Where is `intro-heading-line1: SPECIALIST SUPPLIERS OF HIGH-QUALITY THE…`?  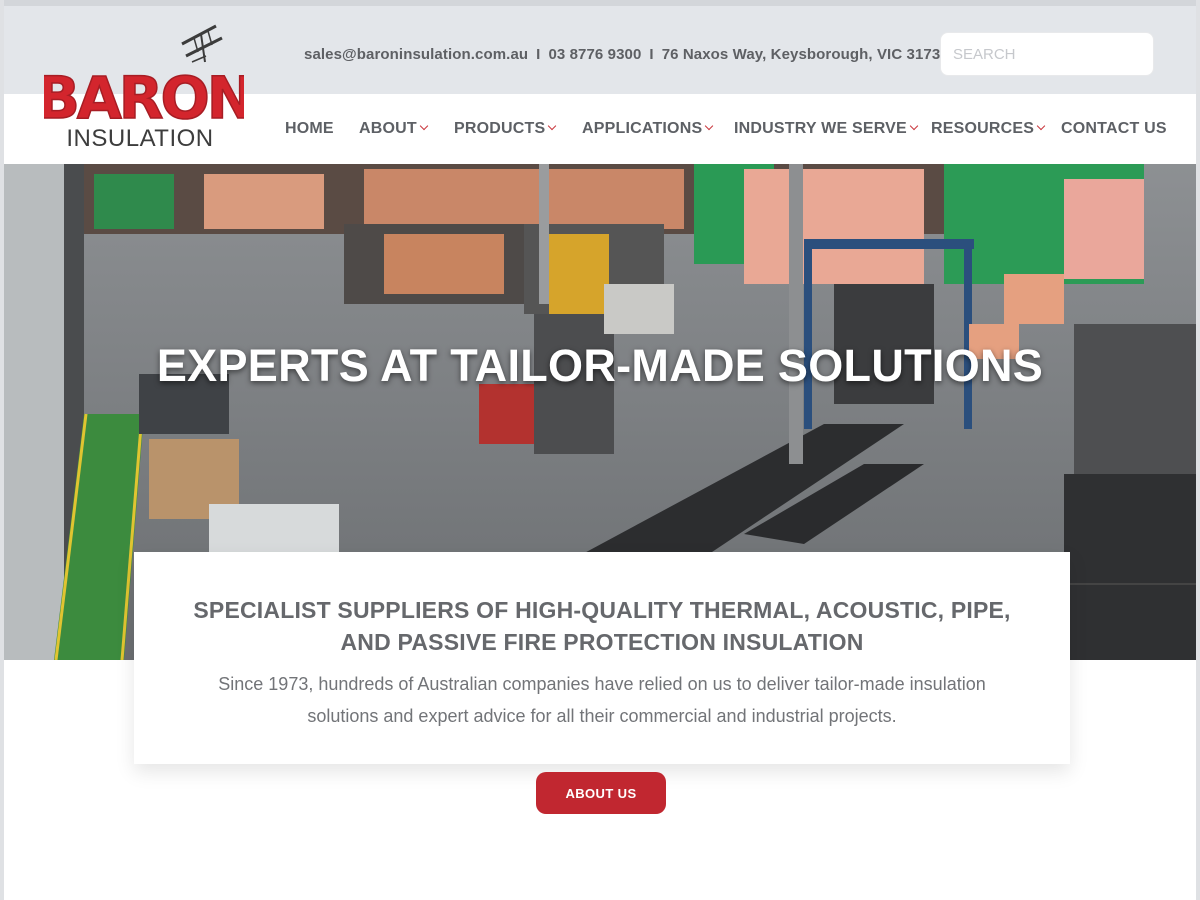 intro-heading-line1: SPECIALIST SUPPLIERS OF HIGH-QUALITY THE… is located at coordinates (602, 610).